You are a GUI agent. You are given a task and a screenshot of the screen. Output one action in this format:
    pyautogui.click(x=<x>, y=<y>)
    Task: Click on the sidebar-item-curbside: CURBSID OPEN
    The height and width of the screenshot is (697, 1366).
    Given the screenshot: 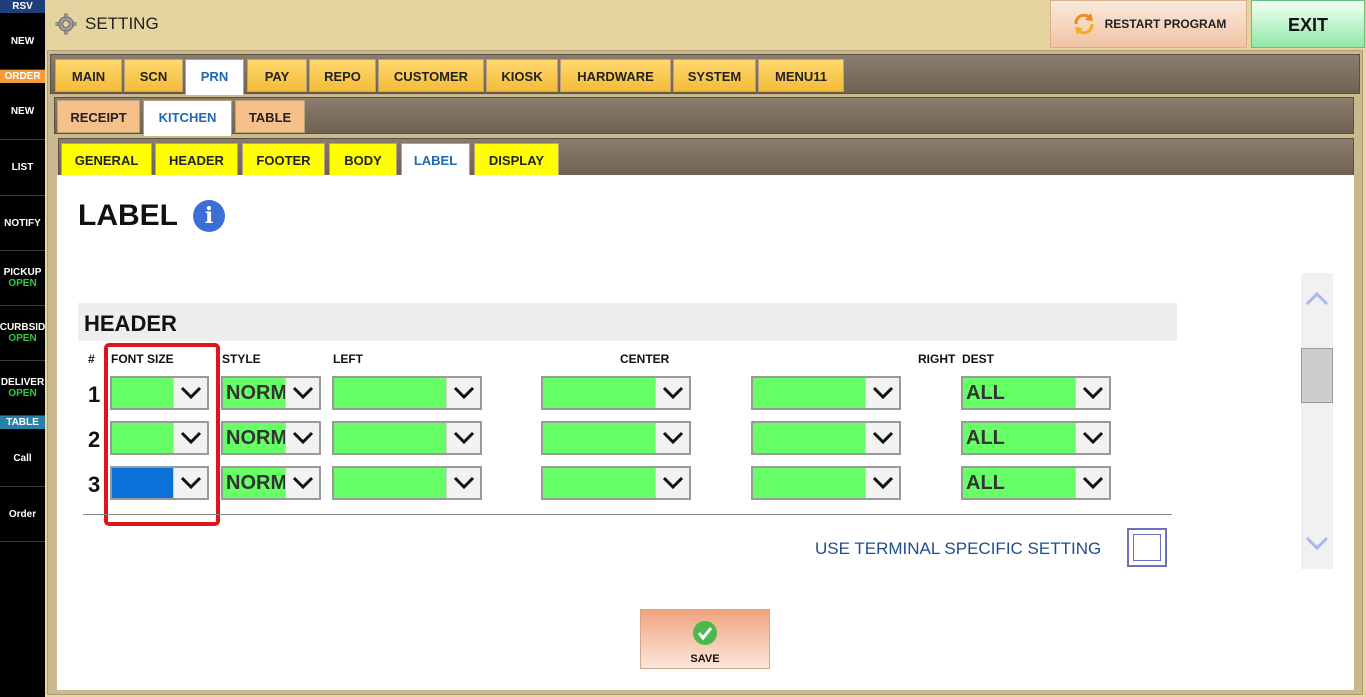 What is the action you would take?
    pyautogui.click(x=22, y=333)
    